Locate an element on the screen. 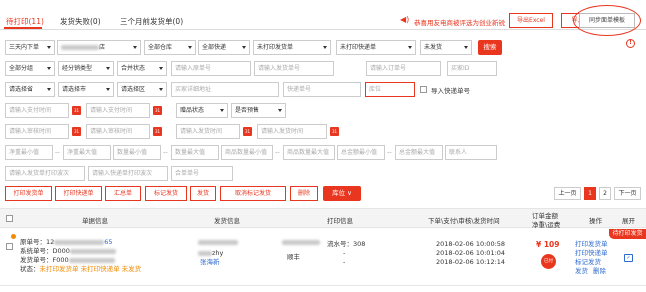 This screenshot has width=646, height=292. status-values: 未打印发货单 未打印快递单 未发货 is located at coordinates (90, 269).